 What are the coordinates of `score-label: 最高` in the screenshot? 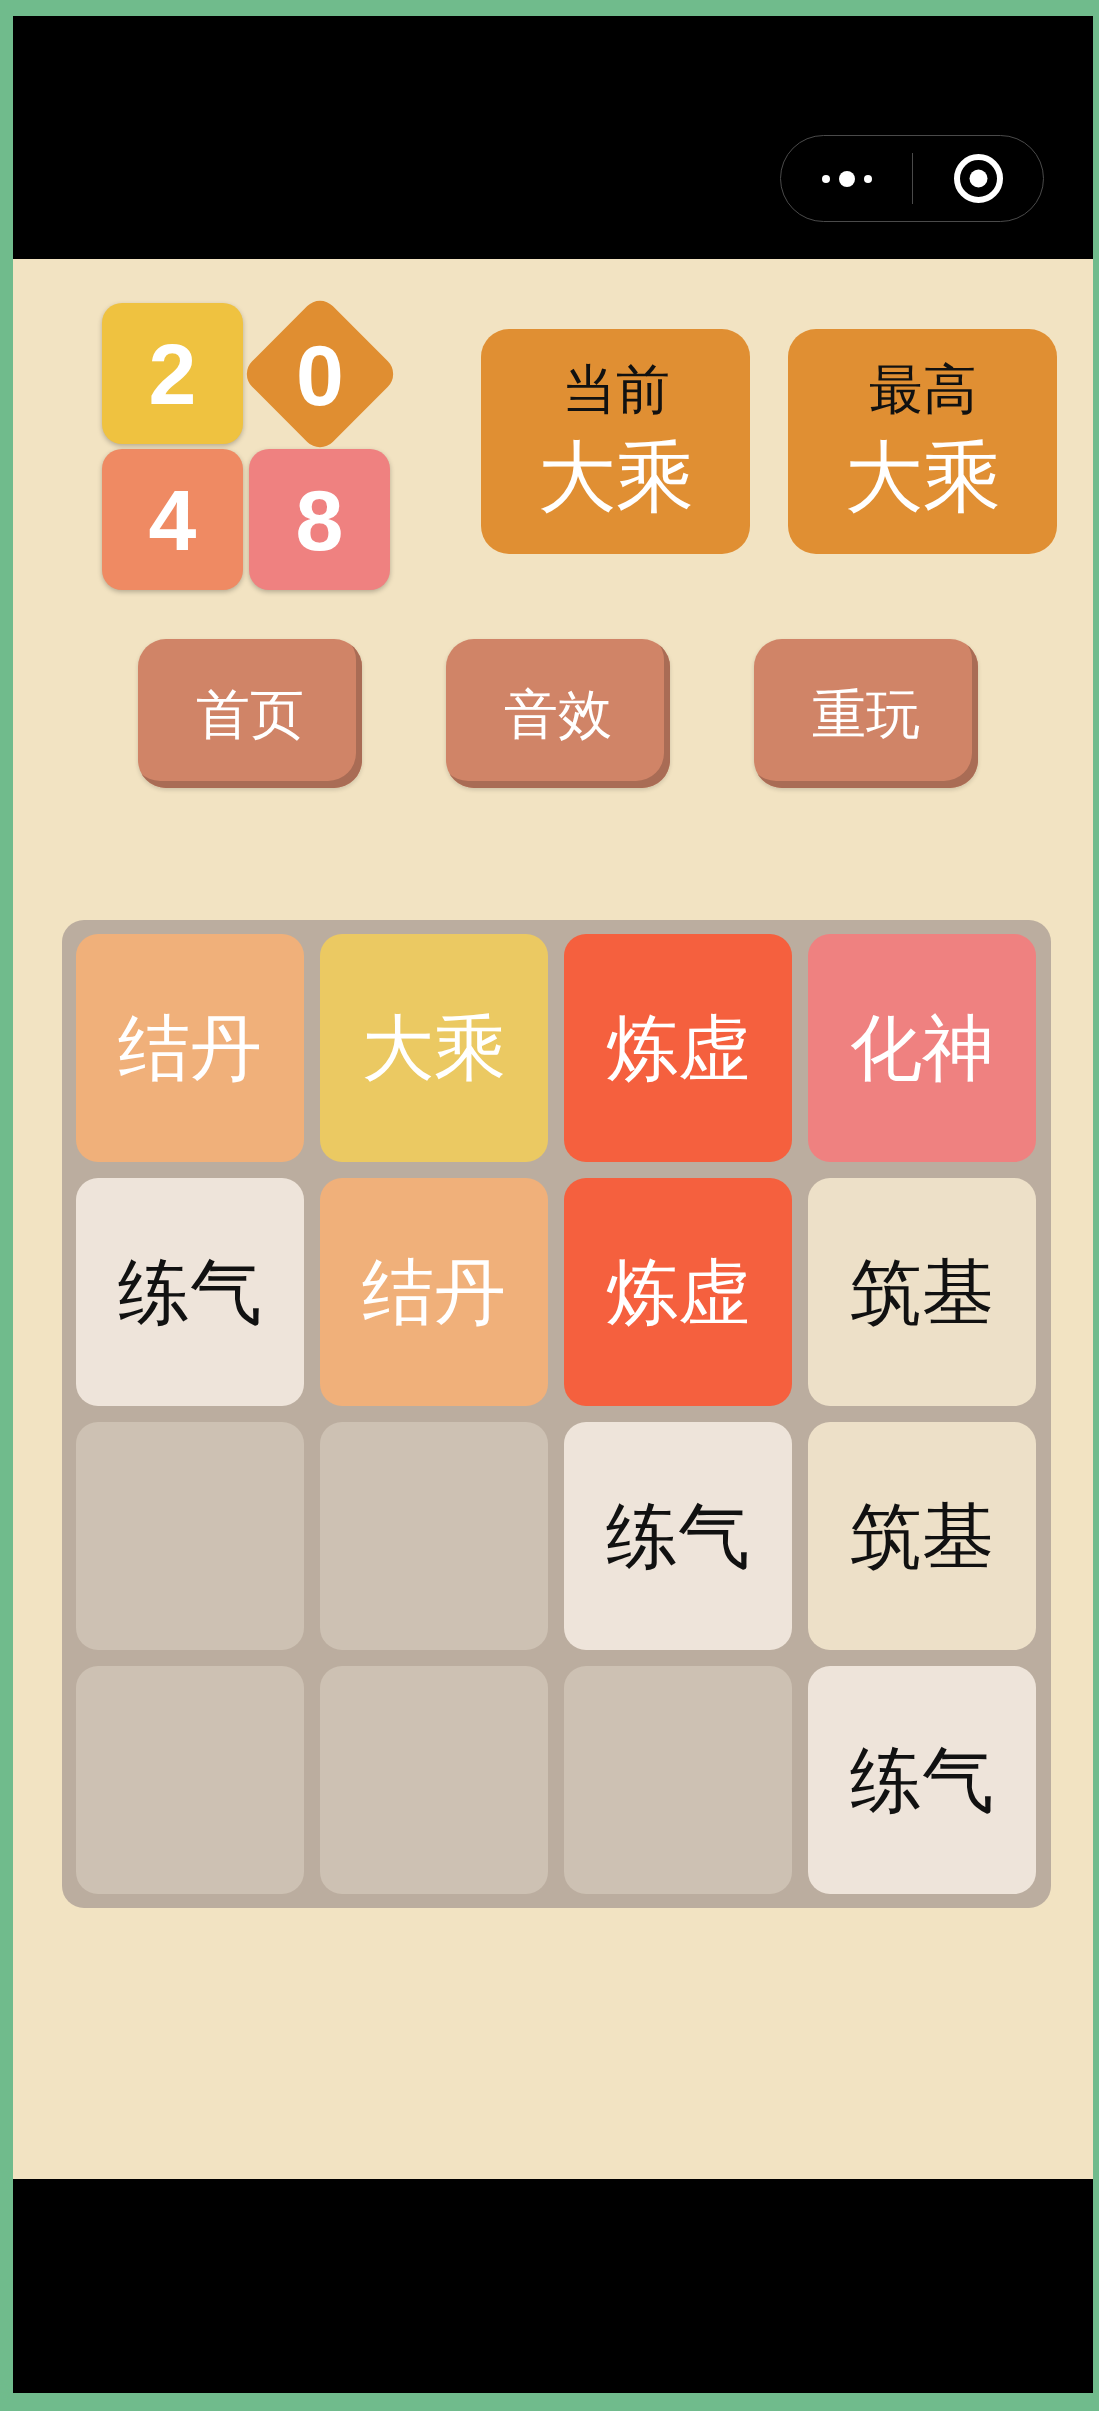 It's located at (922, 389).